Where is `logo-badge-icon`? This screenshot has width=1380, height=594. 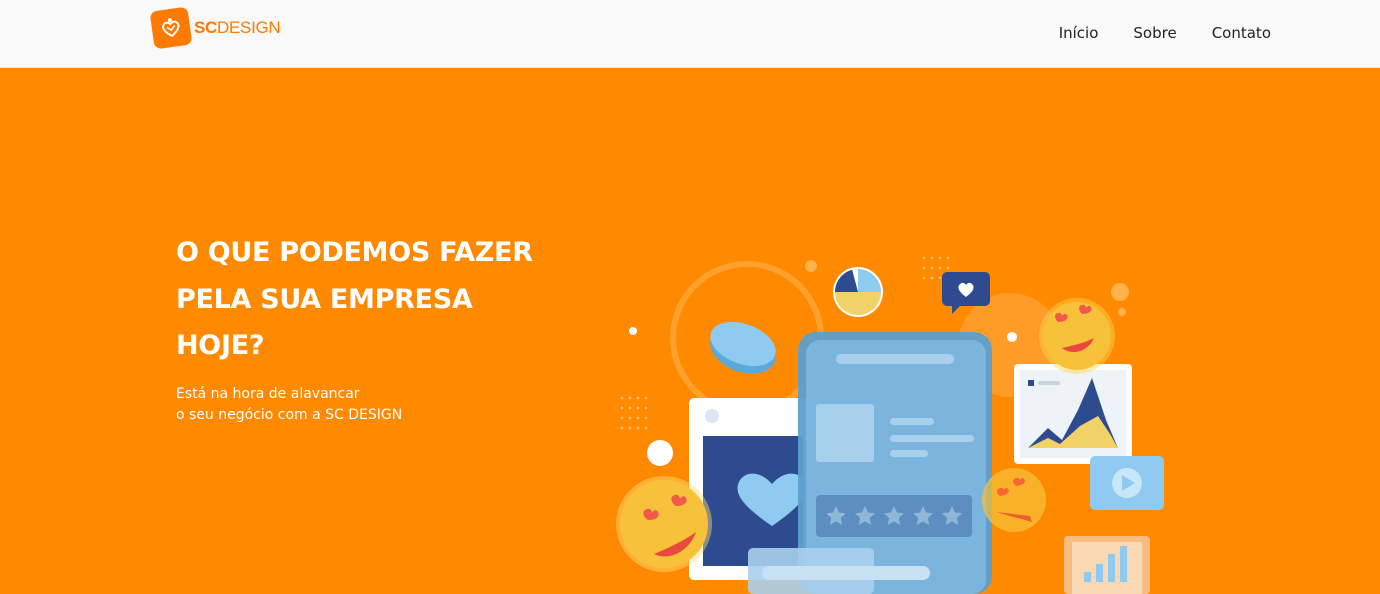
logo-badge-icon is located at coordinates (171, 28).